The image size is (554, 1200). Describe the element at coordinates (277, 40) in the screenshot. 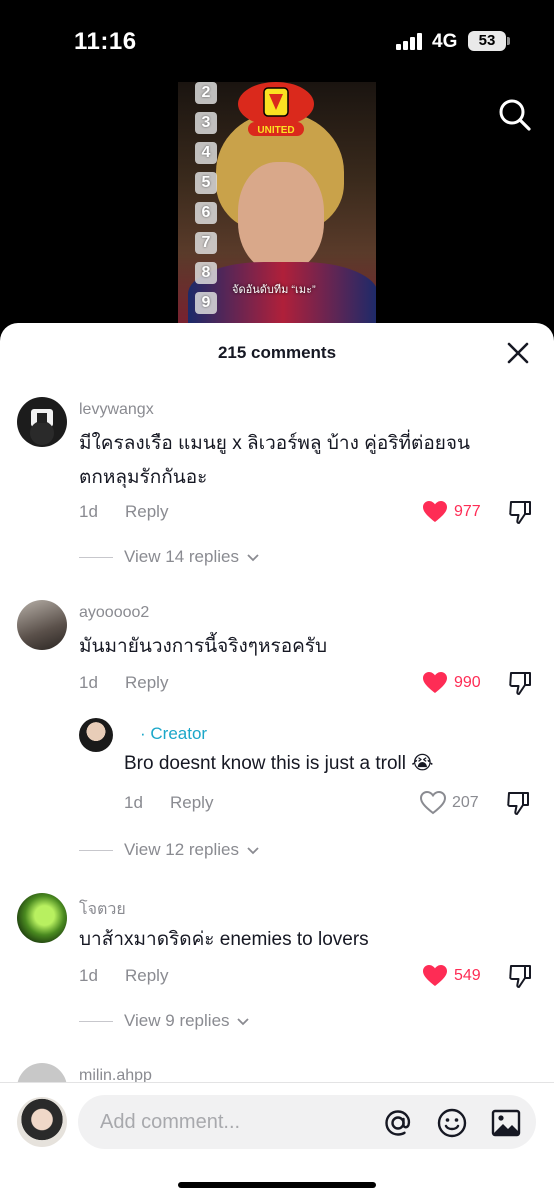

I see `status-bar: 11:16 4G 53` at that location.